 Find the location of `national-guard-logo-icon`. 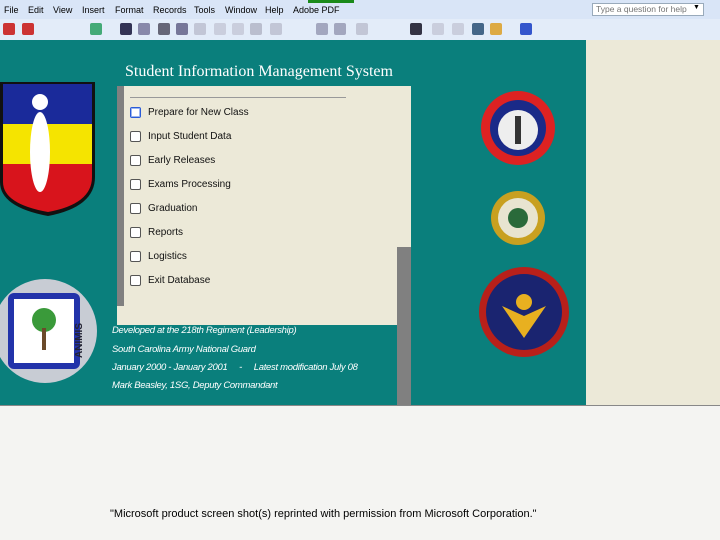

national-guard-logo-icon is located at coordinates (518, 128).